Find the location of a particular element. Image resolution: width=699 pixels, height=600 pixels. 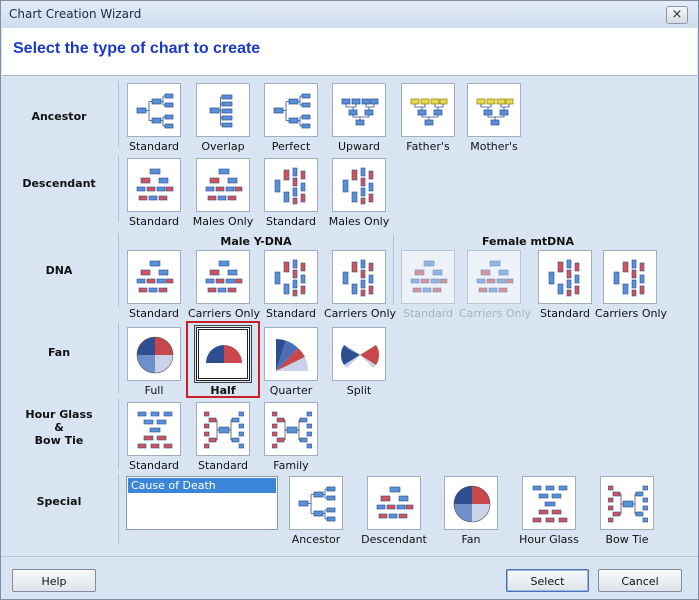

row-label-hourglass-line3: Bow Tie is located at coordinates (59, 440).